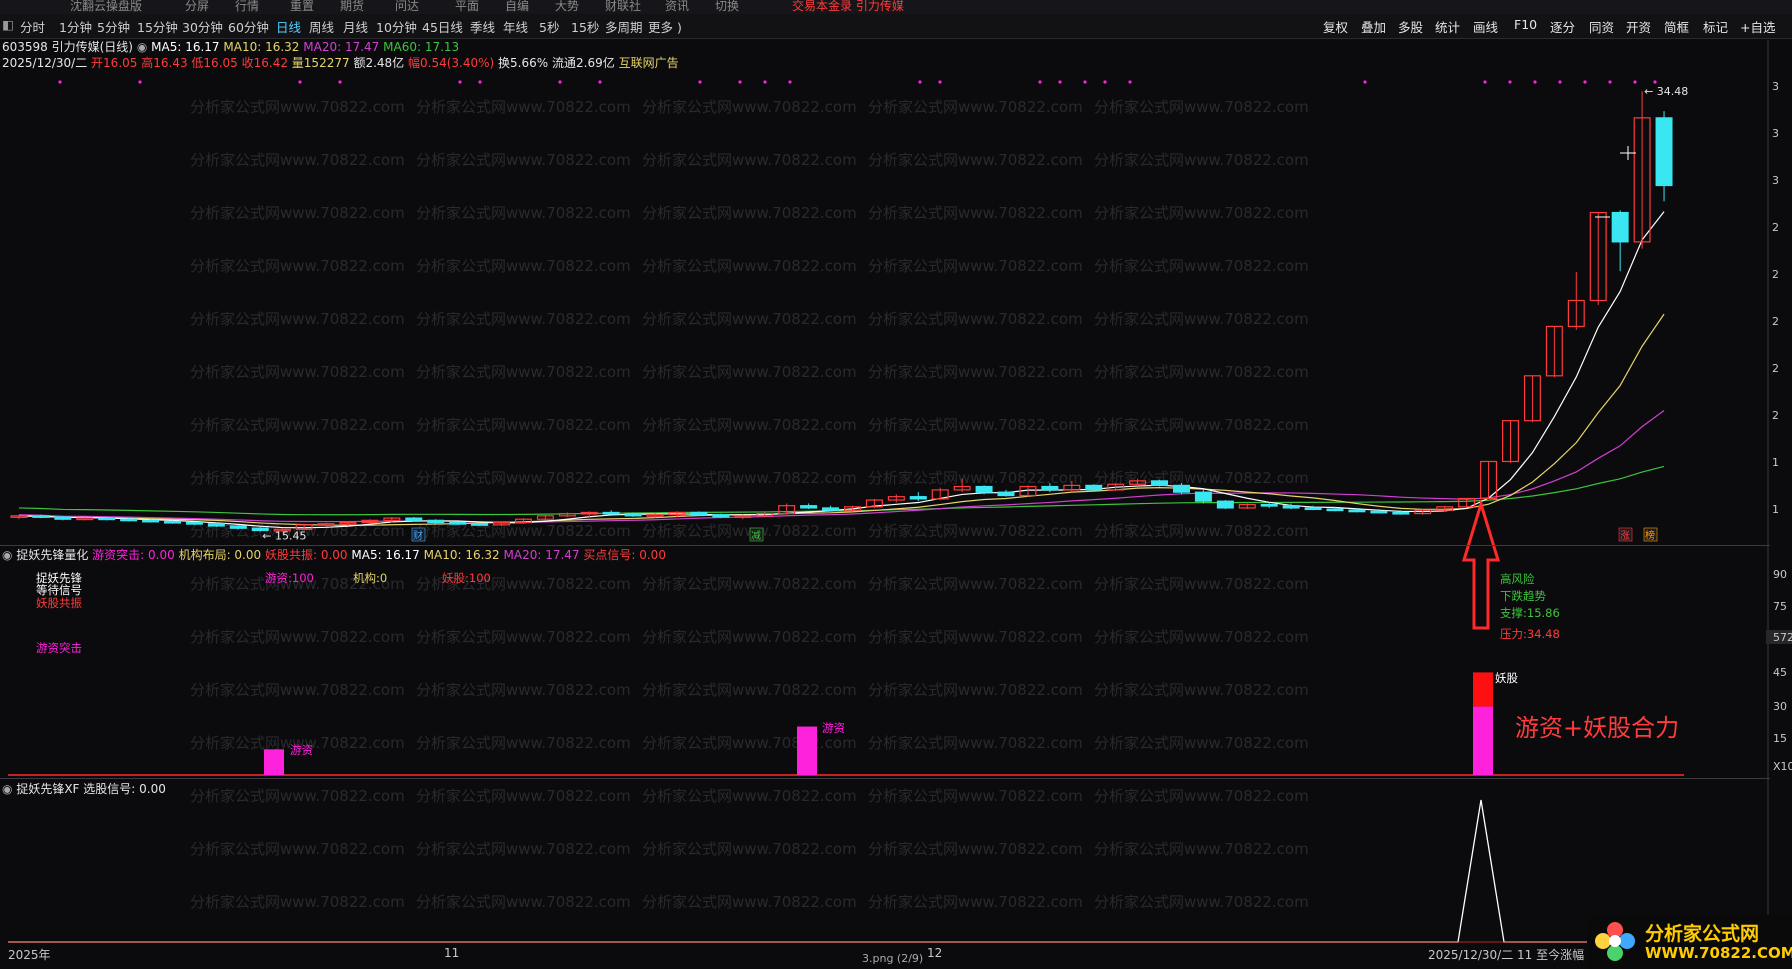 Image resolution: width=1792 pixels, height=969 pixels. Describe the element at coordinates (1481, 564) in the screenshot. I see `up-arrow-icon` at that location.